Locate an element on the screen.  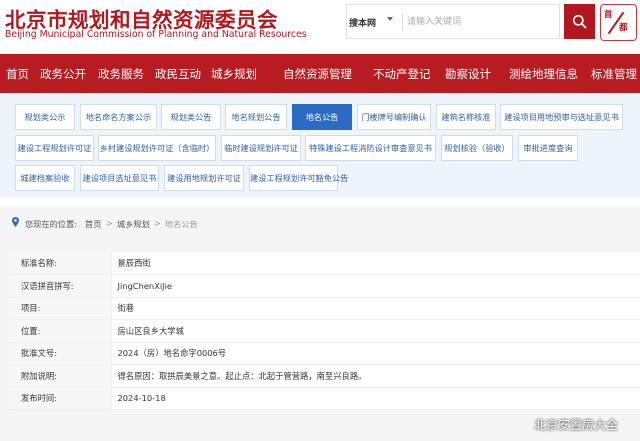
row-label: 位置: is located at coordinates (60, 331).